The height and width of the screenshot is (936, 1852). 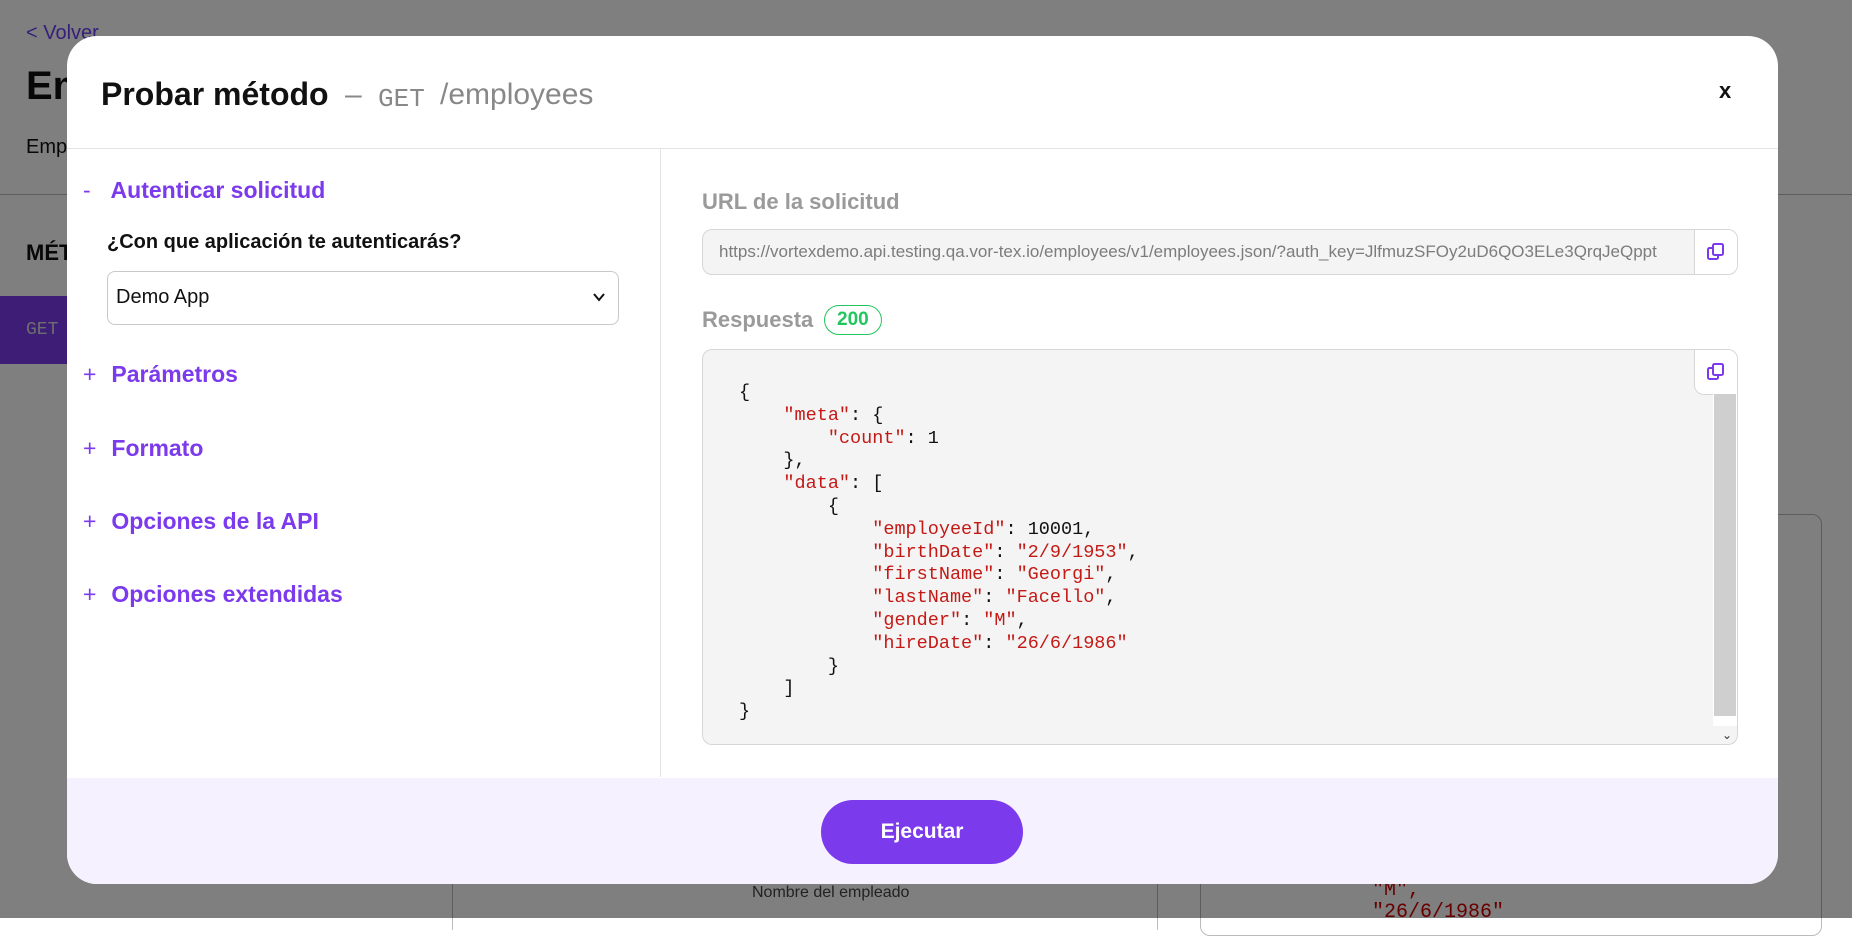 I want to click on accordion-parameters: + Parámetros, so click(x=160, y=374).